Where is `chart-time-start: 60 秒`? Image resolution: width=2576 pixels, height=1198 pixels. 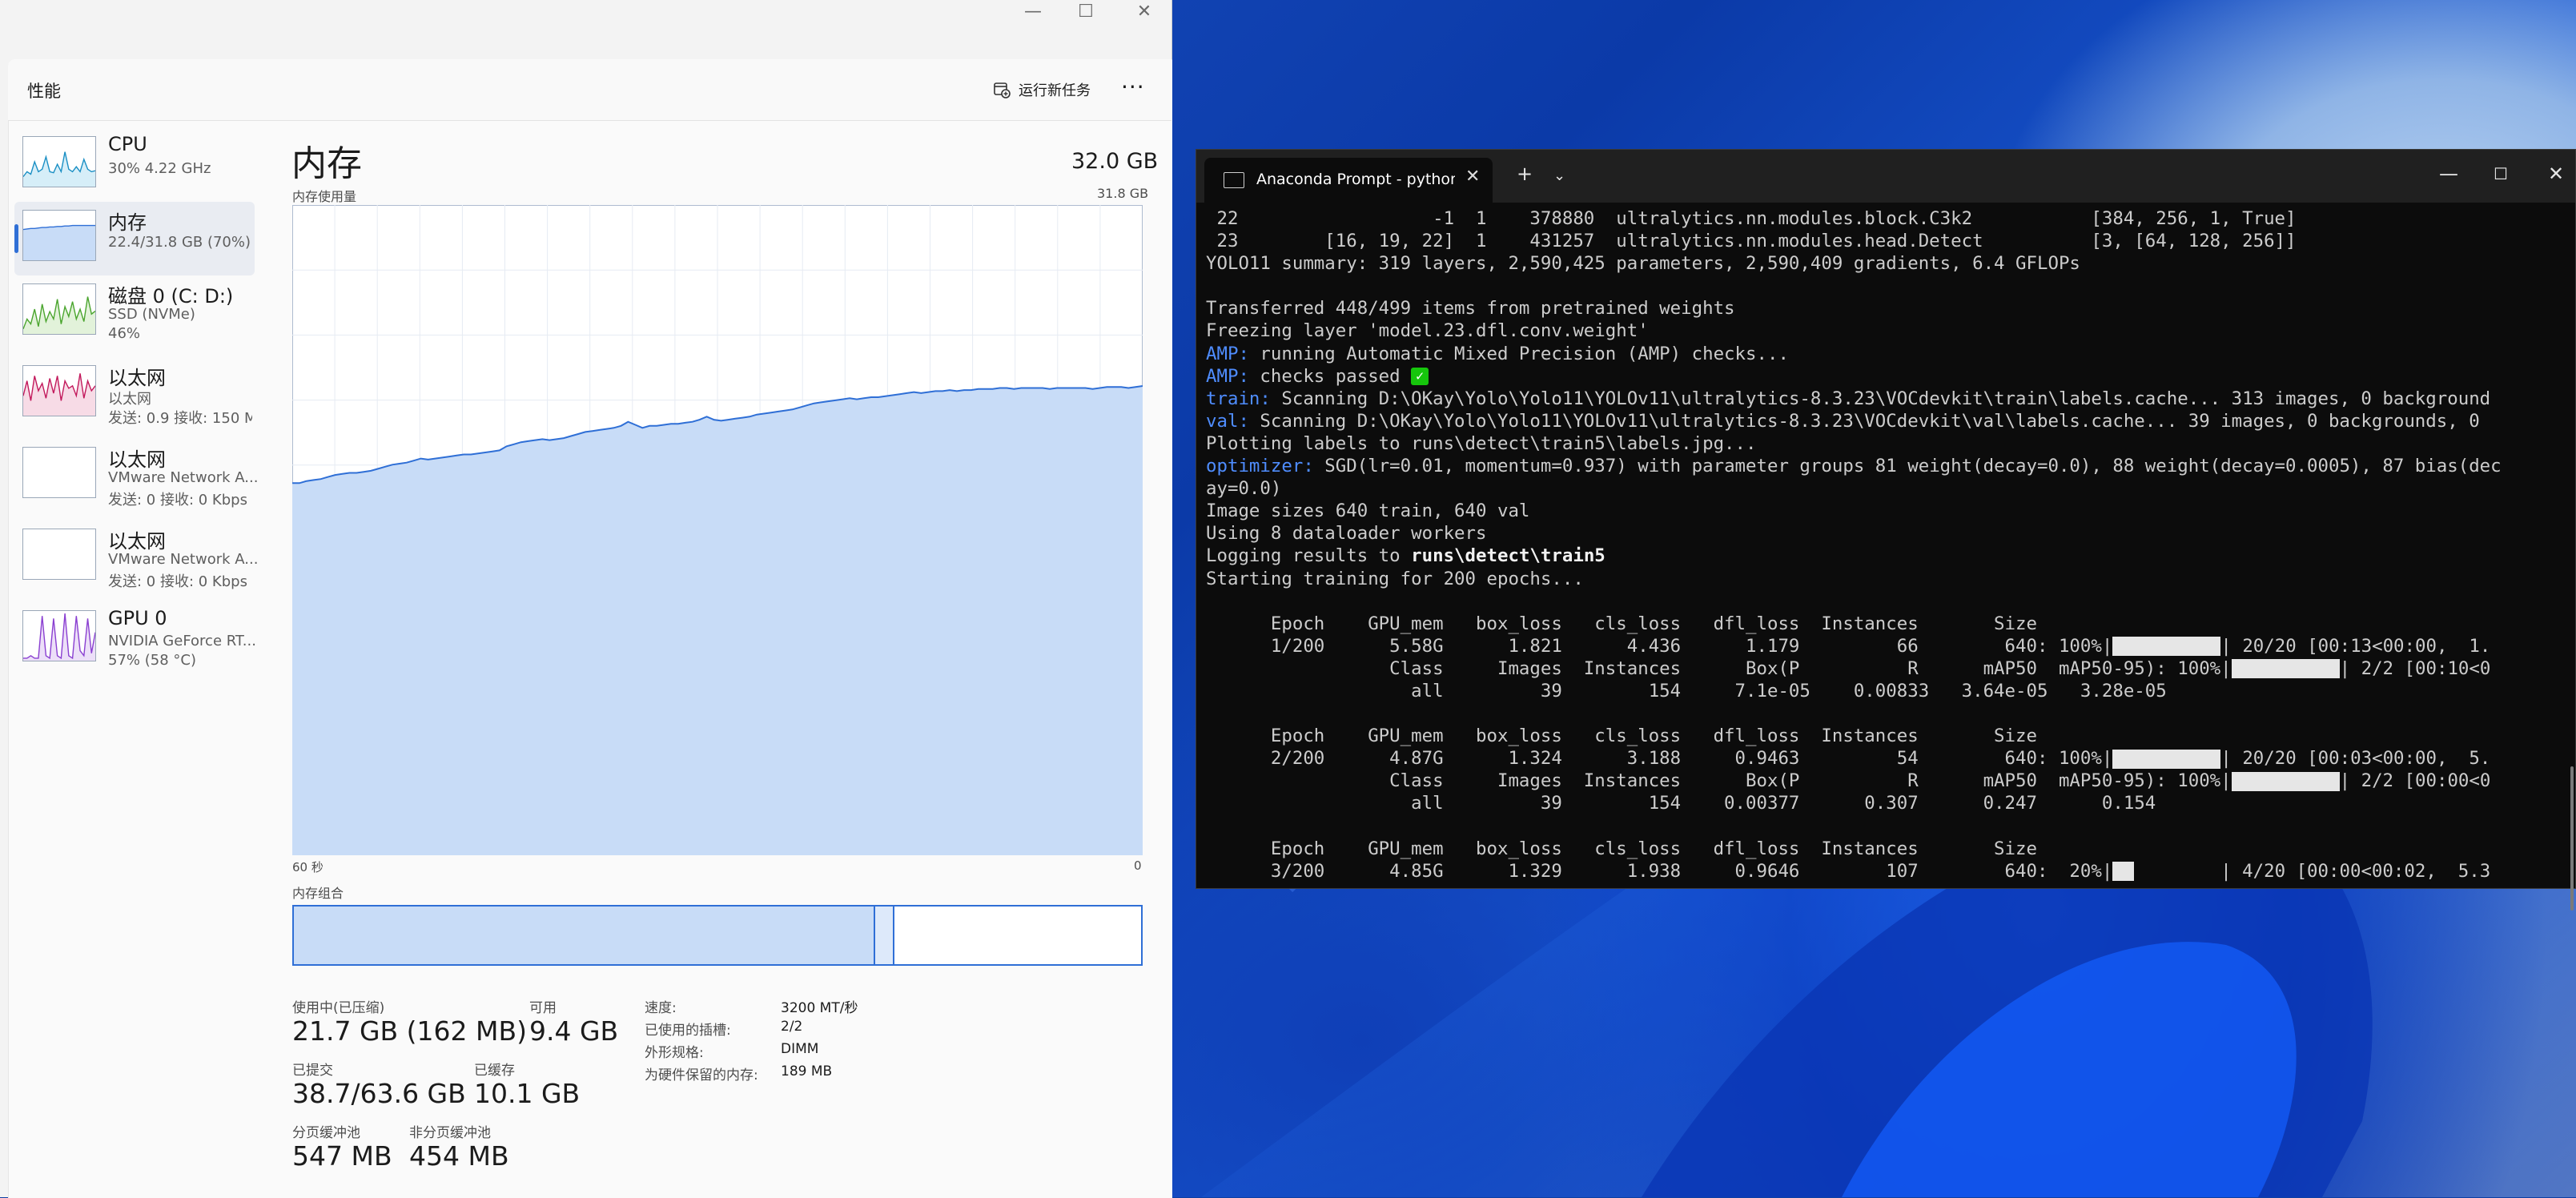
chart-time-start: 60 秒 is located at coordinates (308, 867).